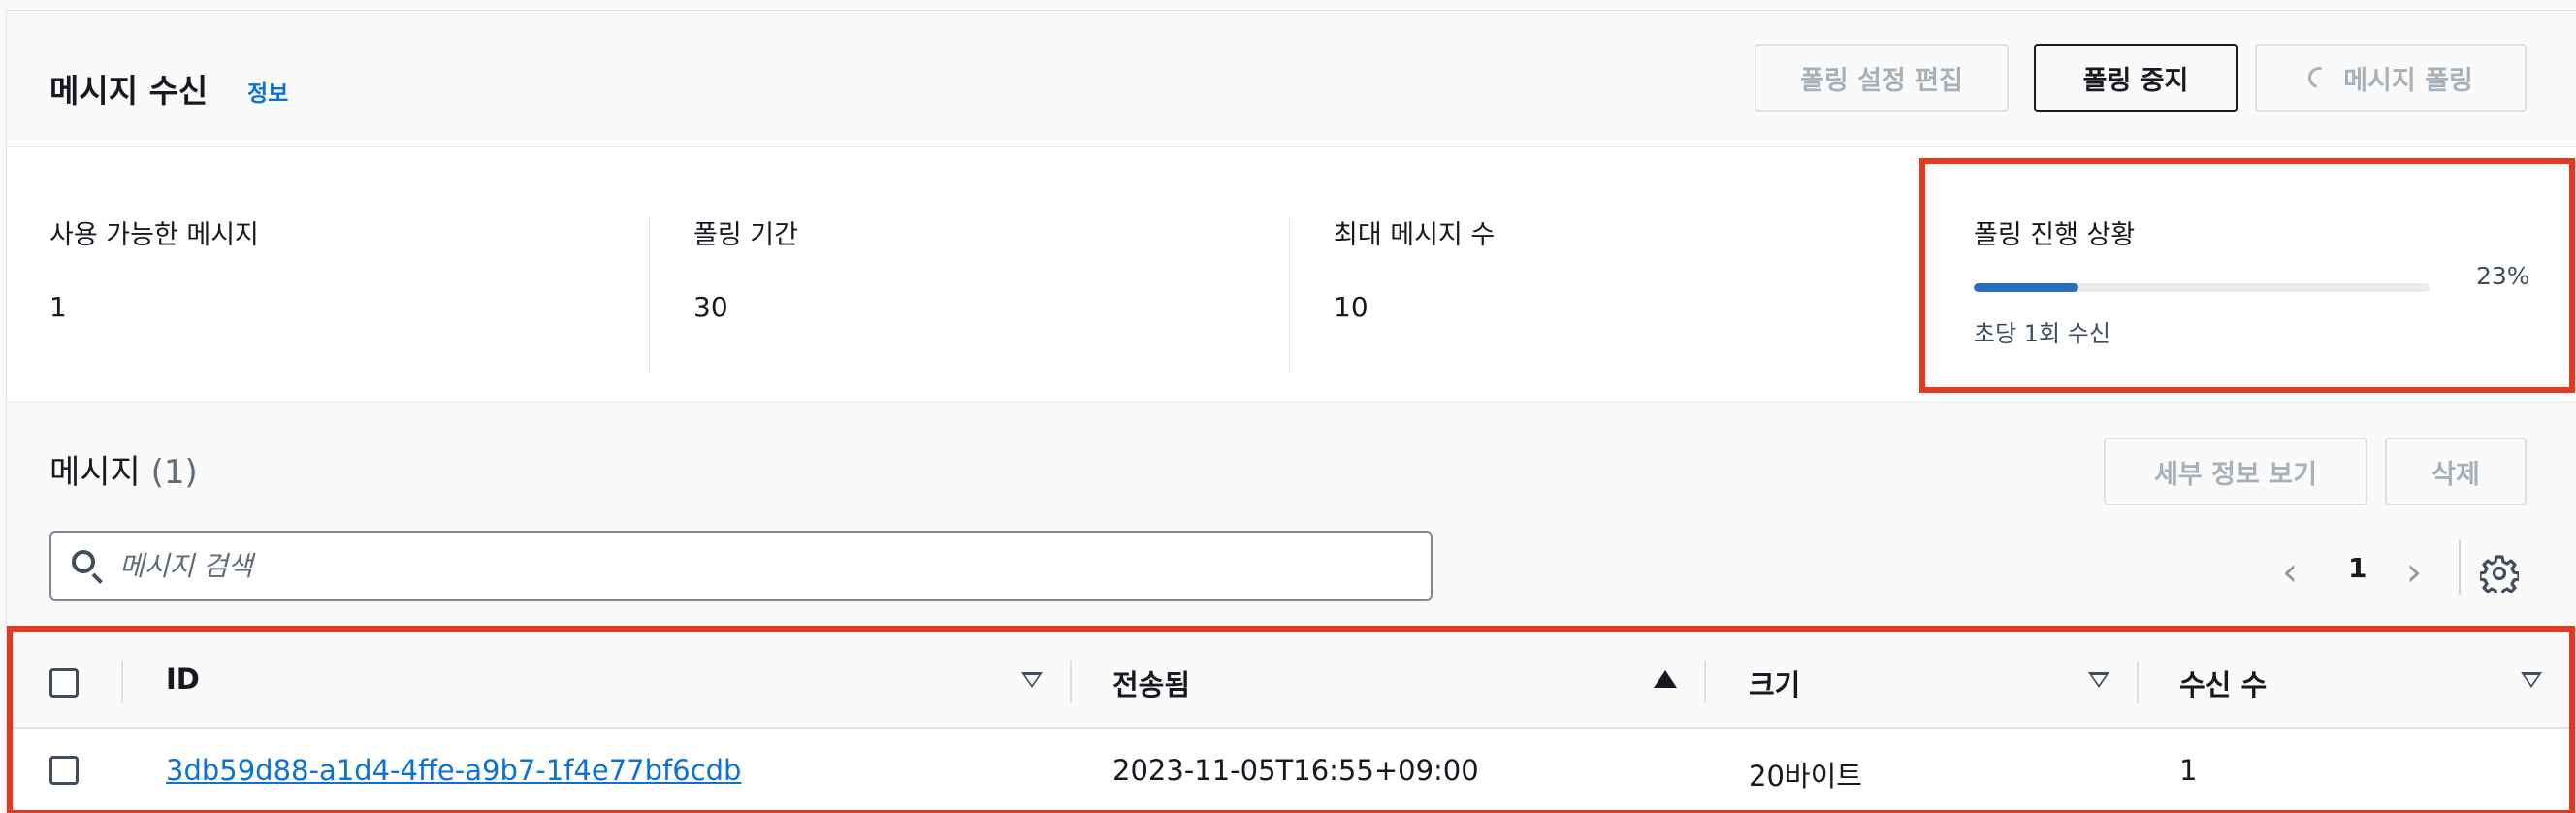 Image resolution: width=2576 pixels, height=813 pixels. I want to click on available-messages-value: 1, so click(58, 307).